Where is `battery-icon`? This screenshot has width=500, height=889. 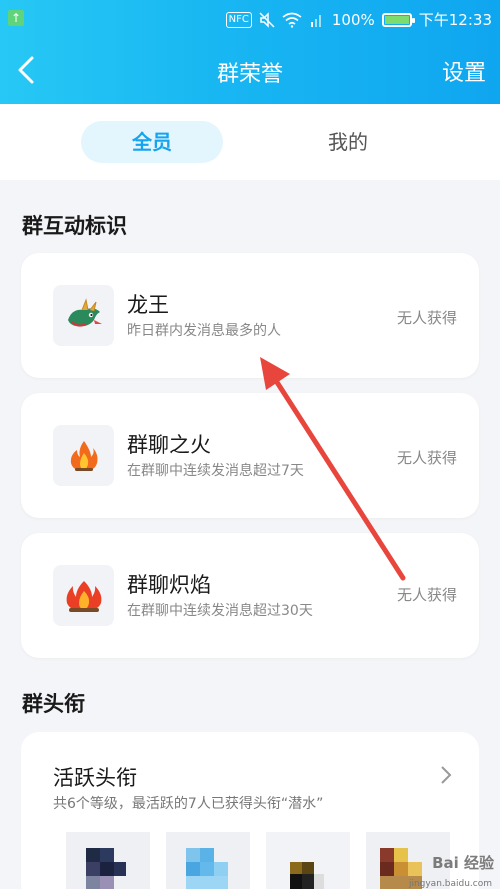 battery-icon is located at coordinates (398, 19).